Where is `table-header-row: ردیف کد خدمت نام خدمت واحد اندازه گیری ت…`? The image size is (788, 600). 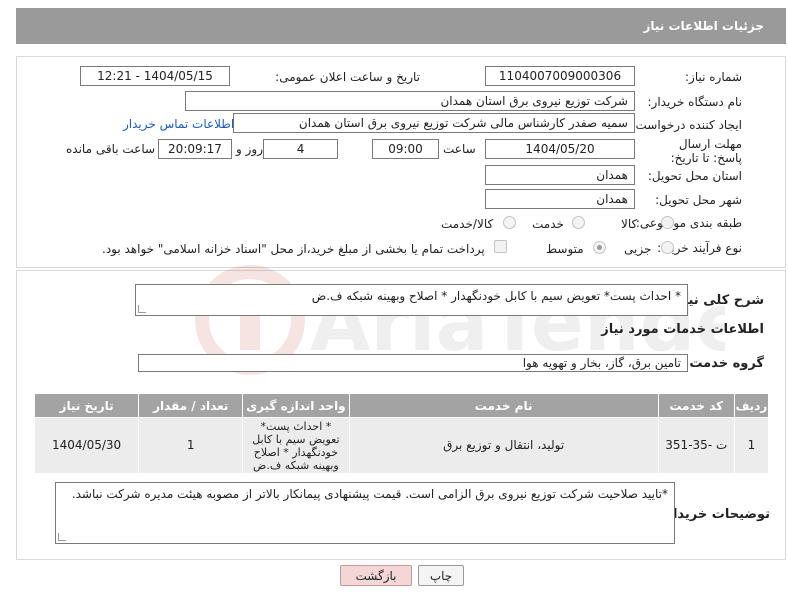 table-header-row: ردیف کد خدمت نام خدمت واحد اندازه گیری ت… is located at coordinates (401, 405).